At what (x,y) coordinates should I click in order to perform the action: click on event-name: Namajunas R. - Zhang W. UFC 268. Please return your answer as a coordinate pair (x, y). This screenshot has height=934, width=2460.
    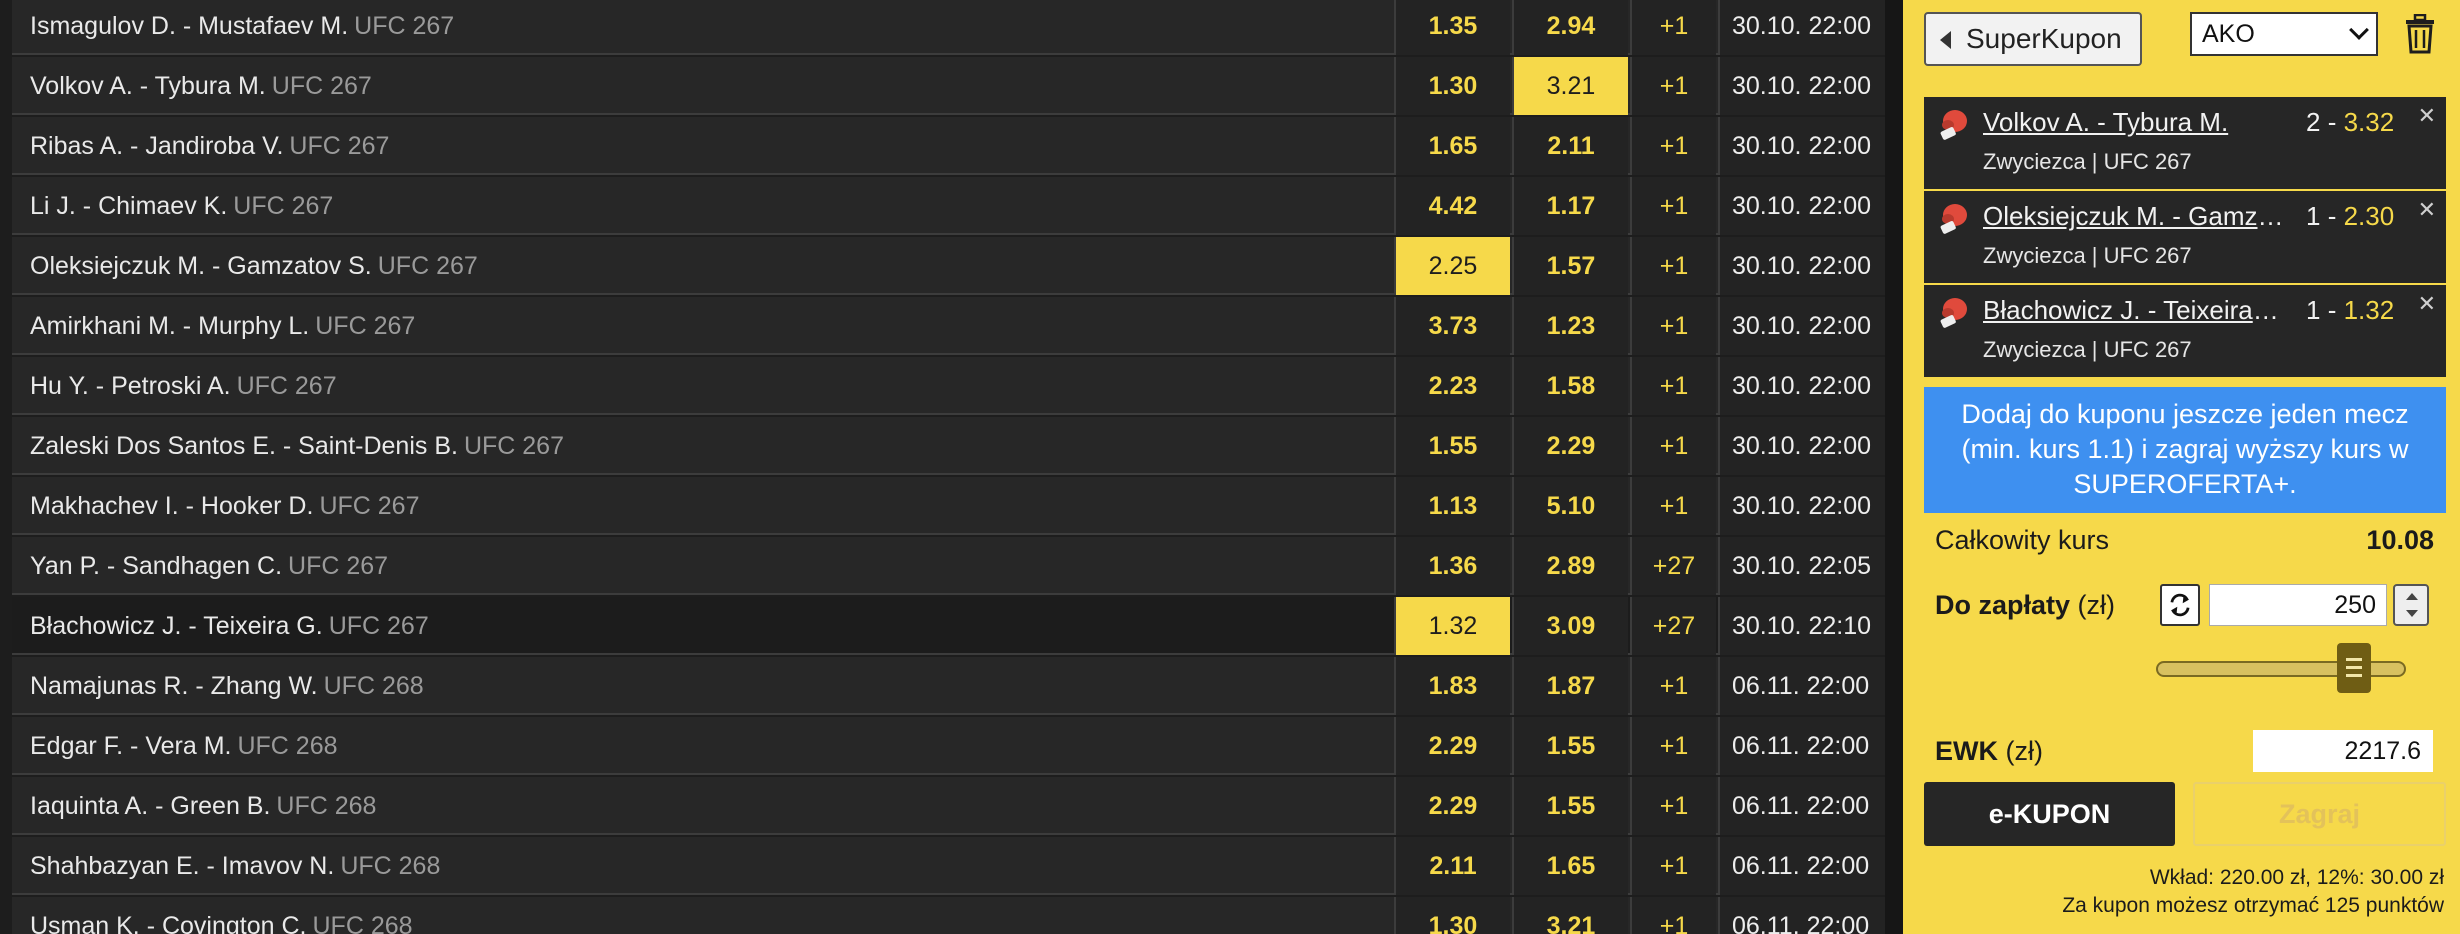
    Looking at the image, I should click on (227, 686).